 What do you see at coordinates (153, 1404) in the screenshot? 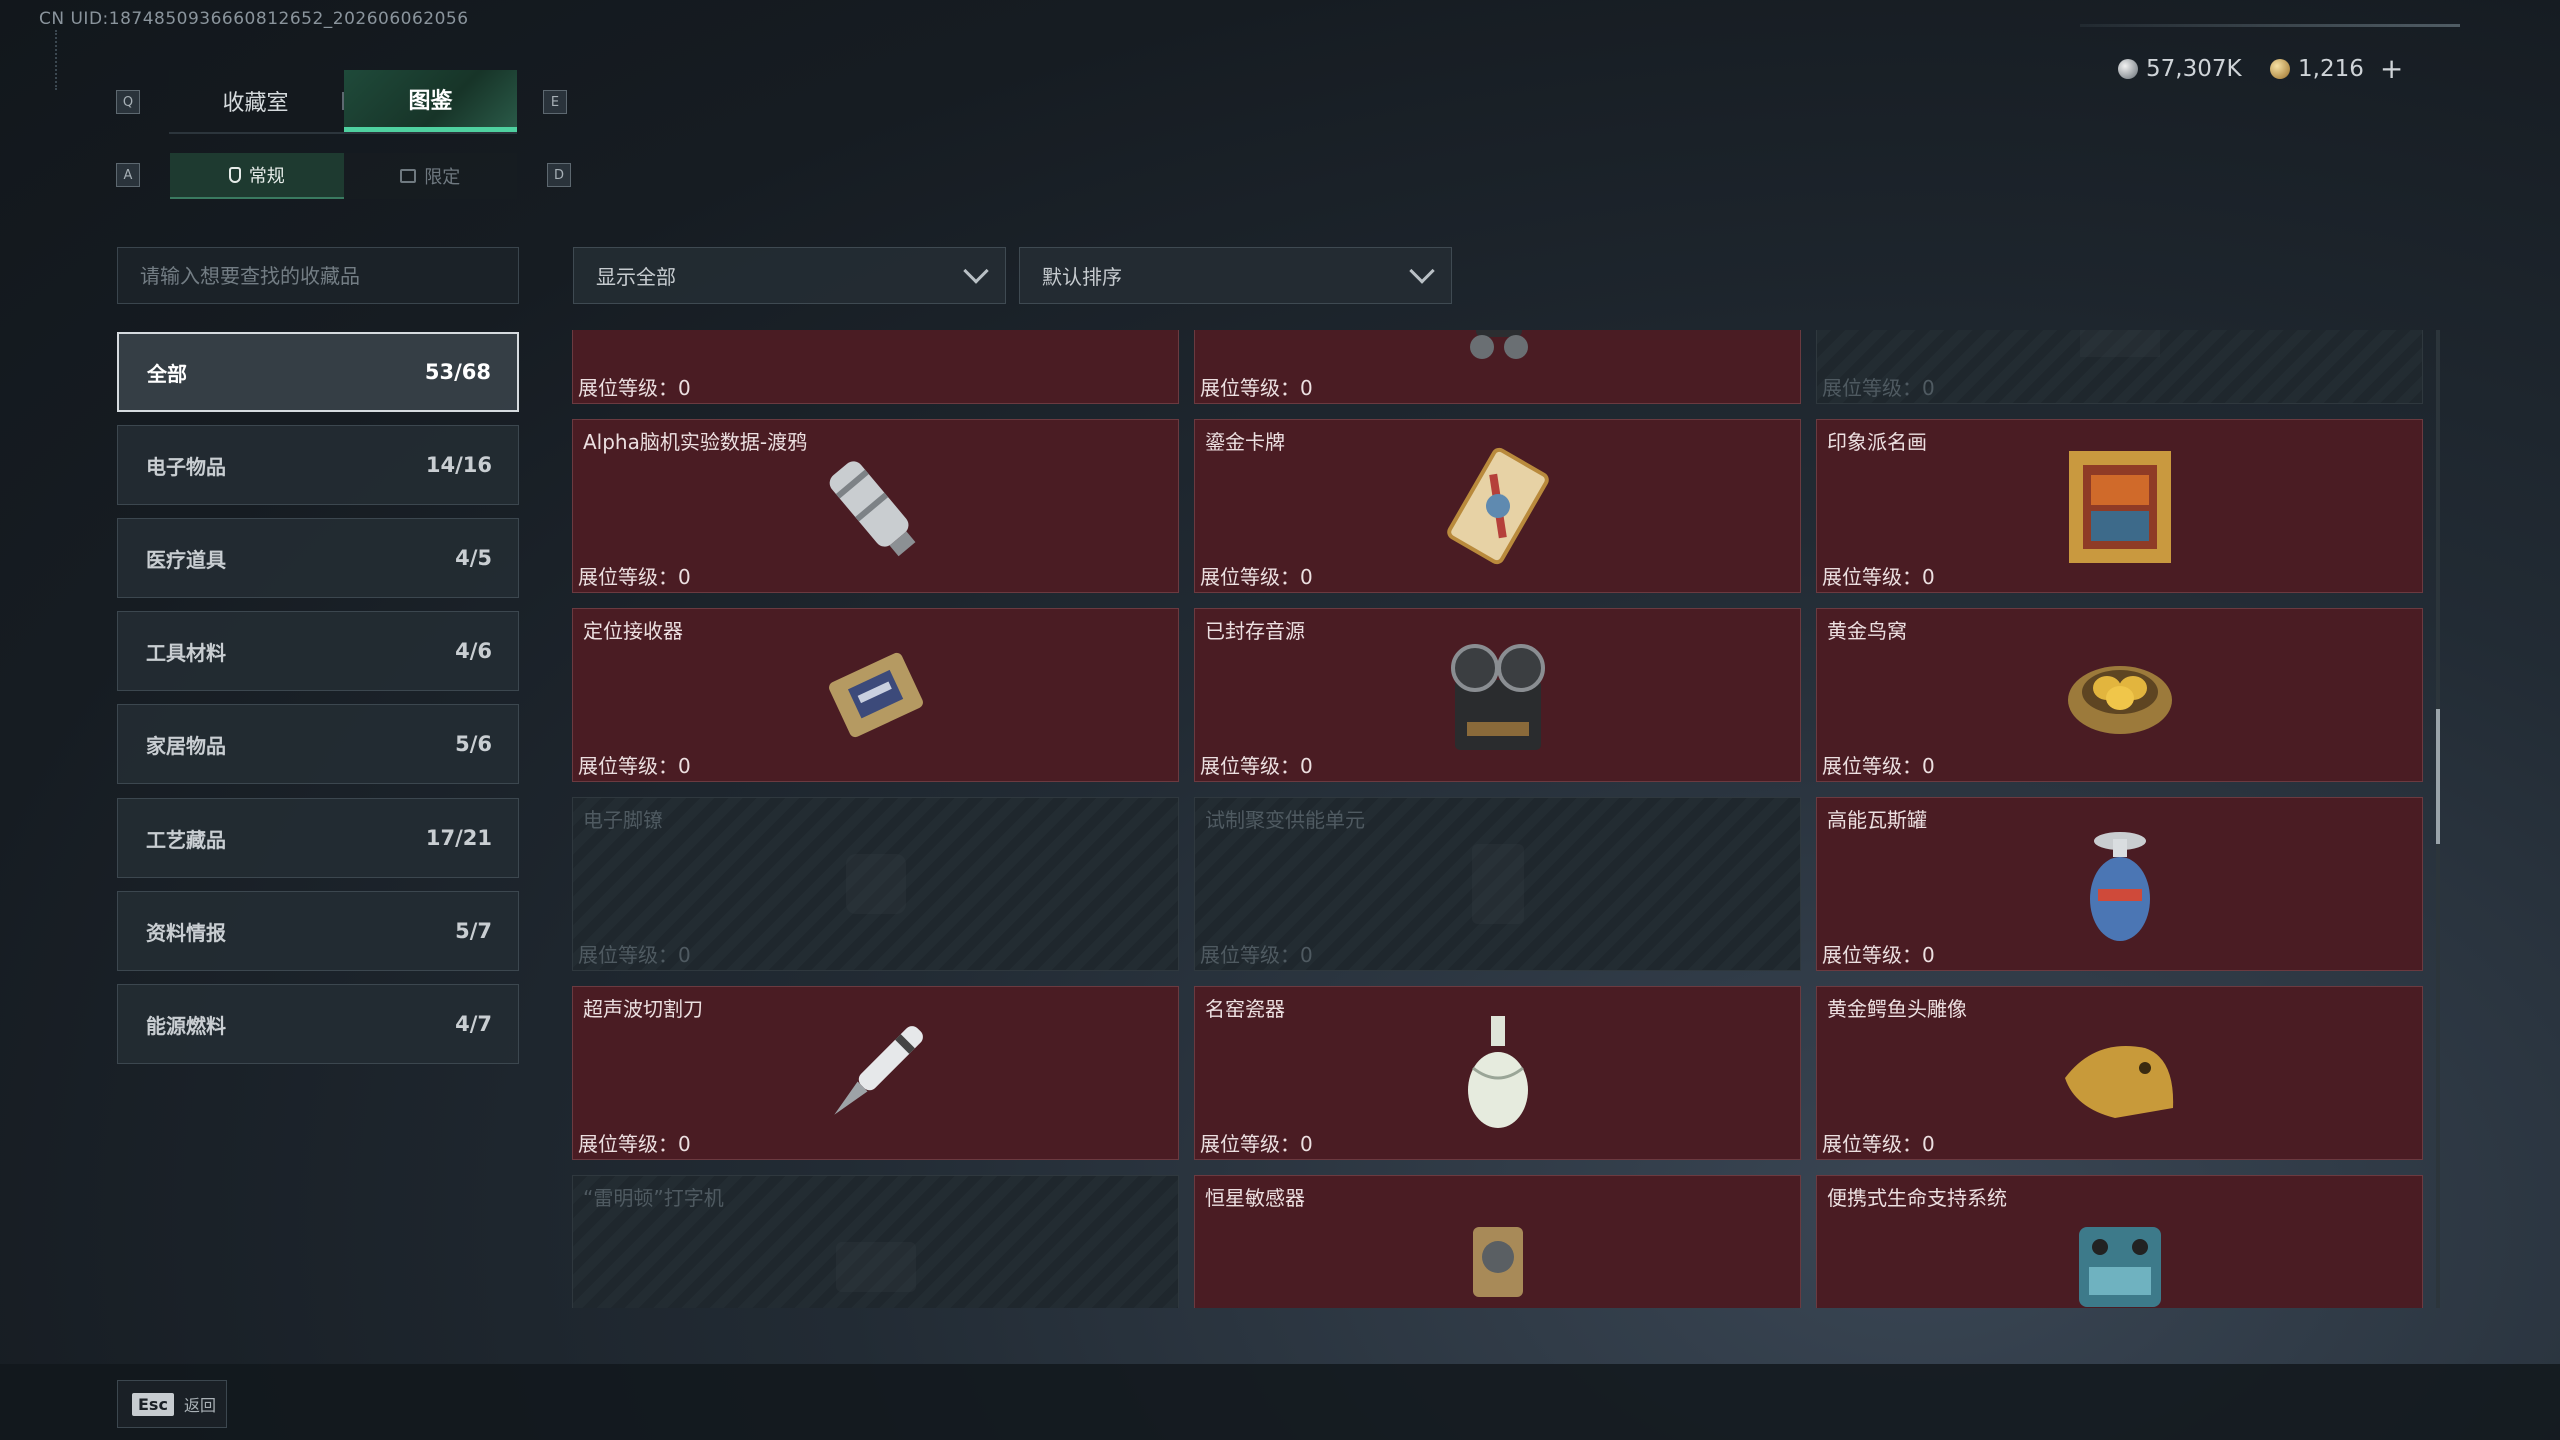
I see `esc-key-hint: Esc` at bounding box center [153, 1404].